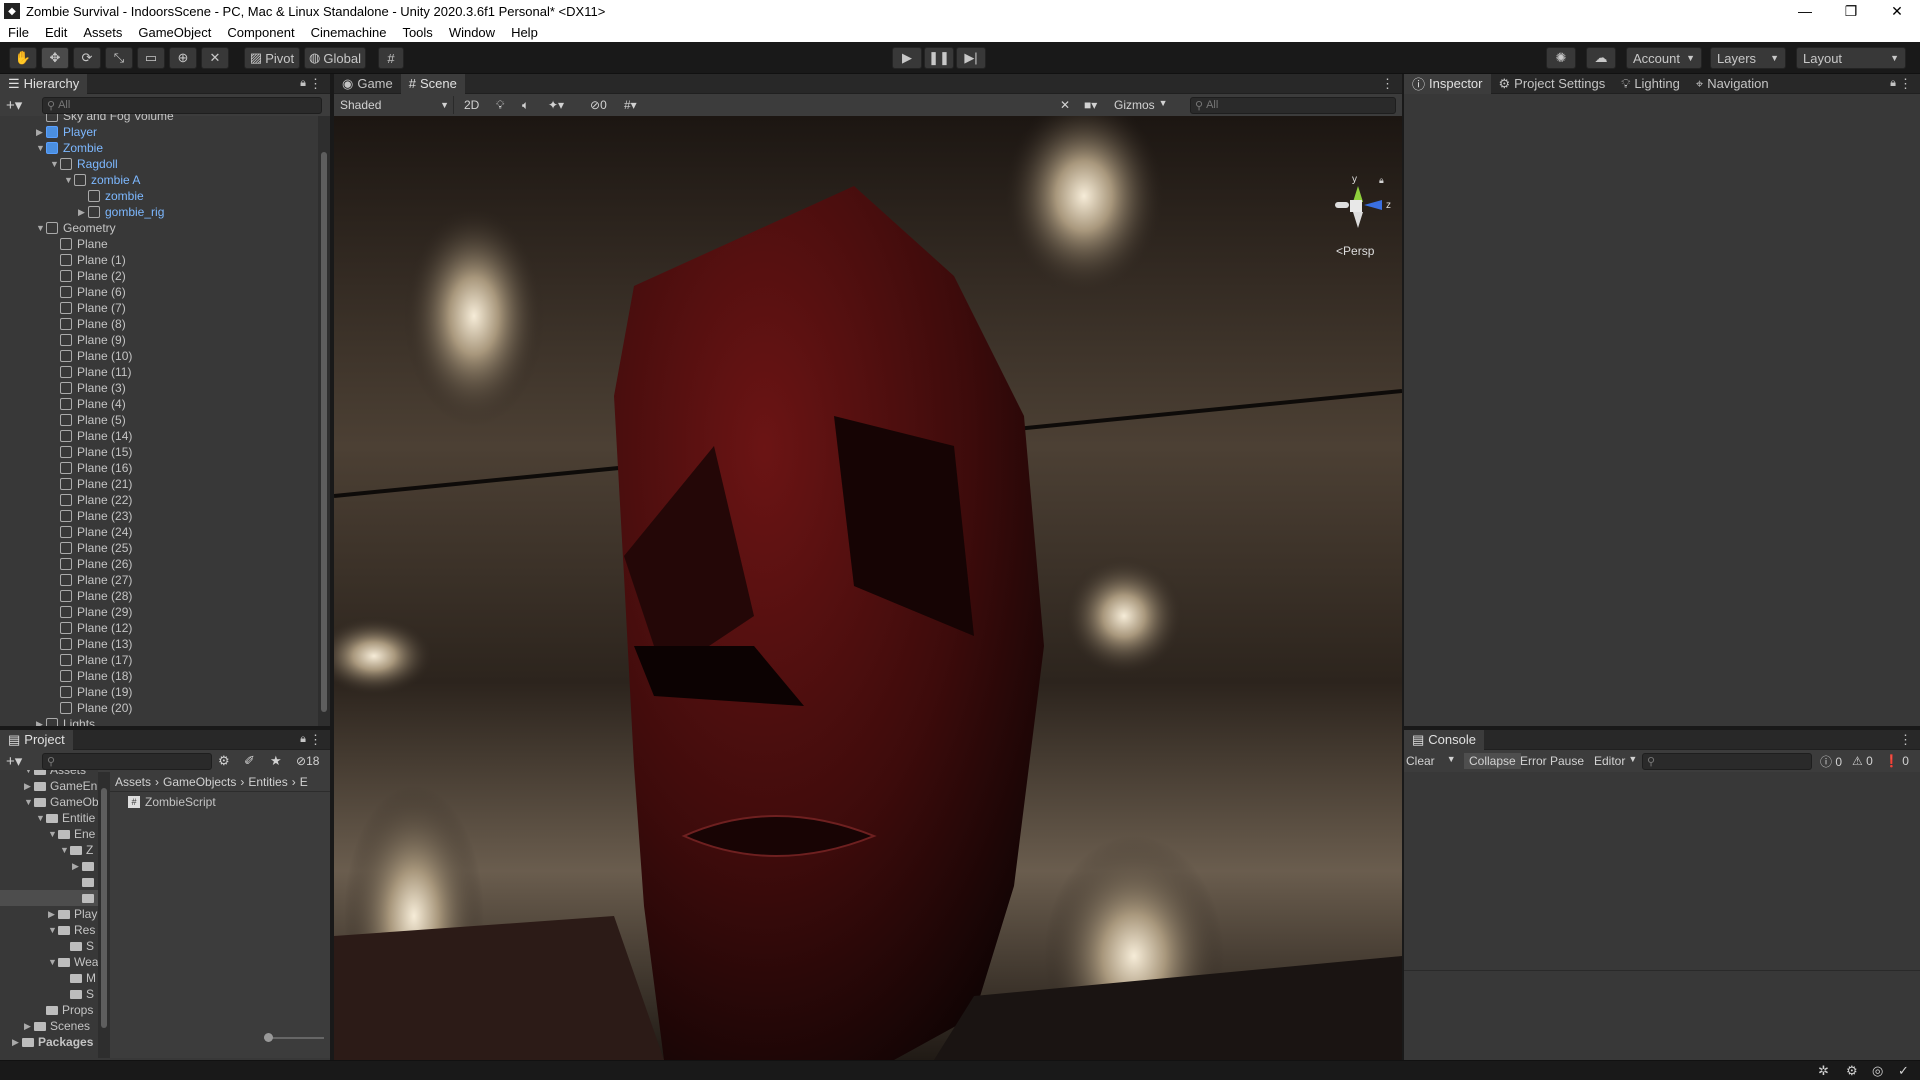 The height and width of the screenshot is (1080, 1920). What do you see at coordinates (91, 516) in the screenshot?
I see `hierarchy-item: Plane (23)` at bounding box center [91, 516].